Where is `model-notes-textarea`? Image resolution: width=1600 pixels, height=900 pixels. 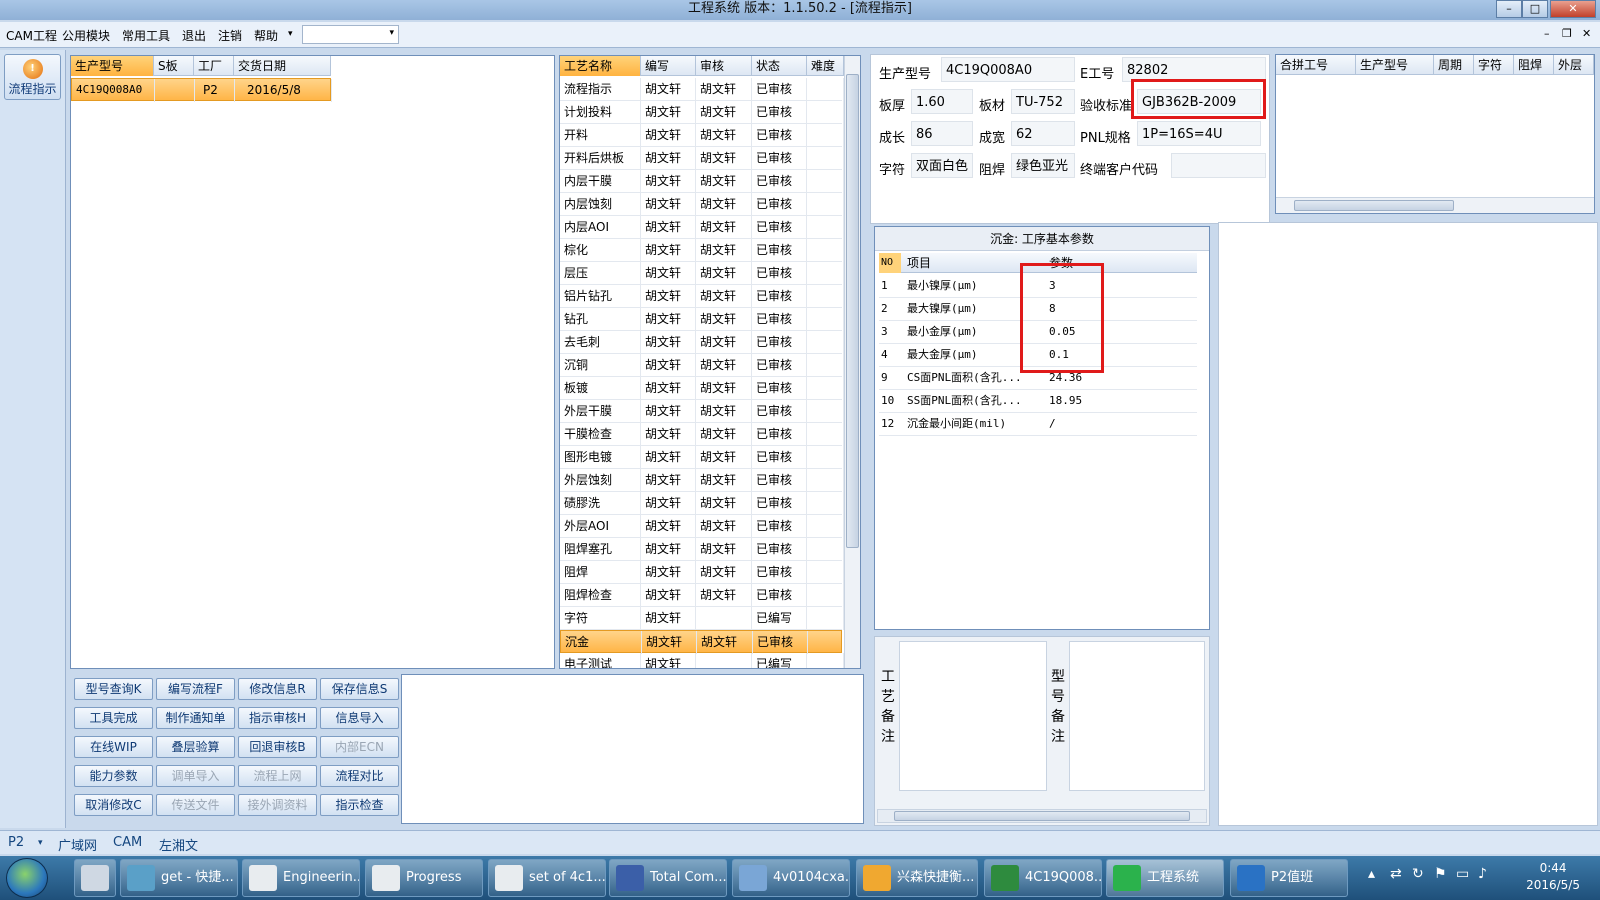 model-notes-textarea is located at coordinates (1137, 716).